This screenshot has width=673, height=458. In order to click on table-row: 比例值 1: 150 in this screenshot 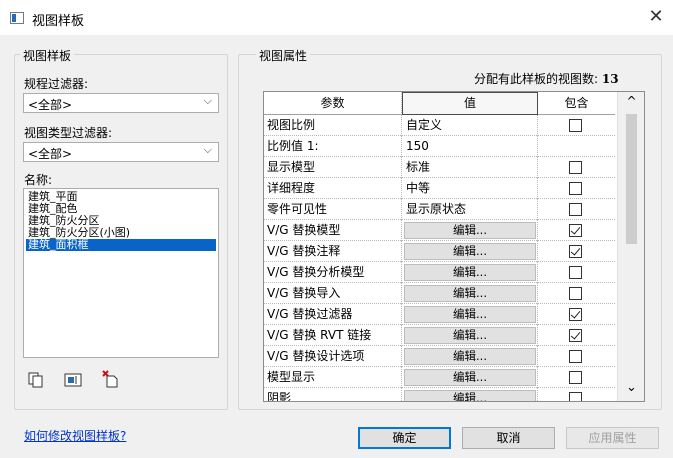, I will do `click(439, 146)`.